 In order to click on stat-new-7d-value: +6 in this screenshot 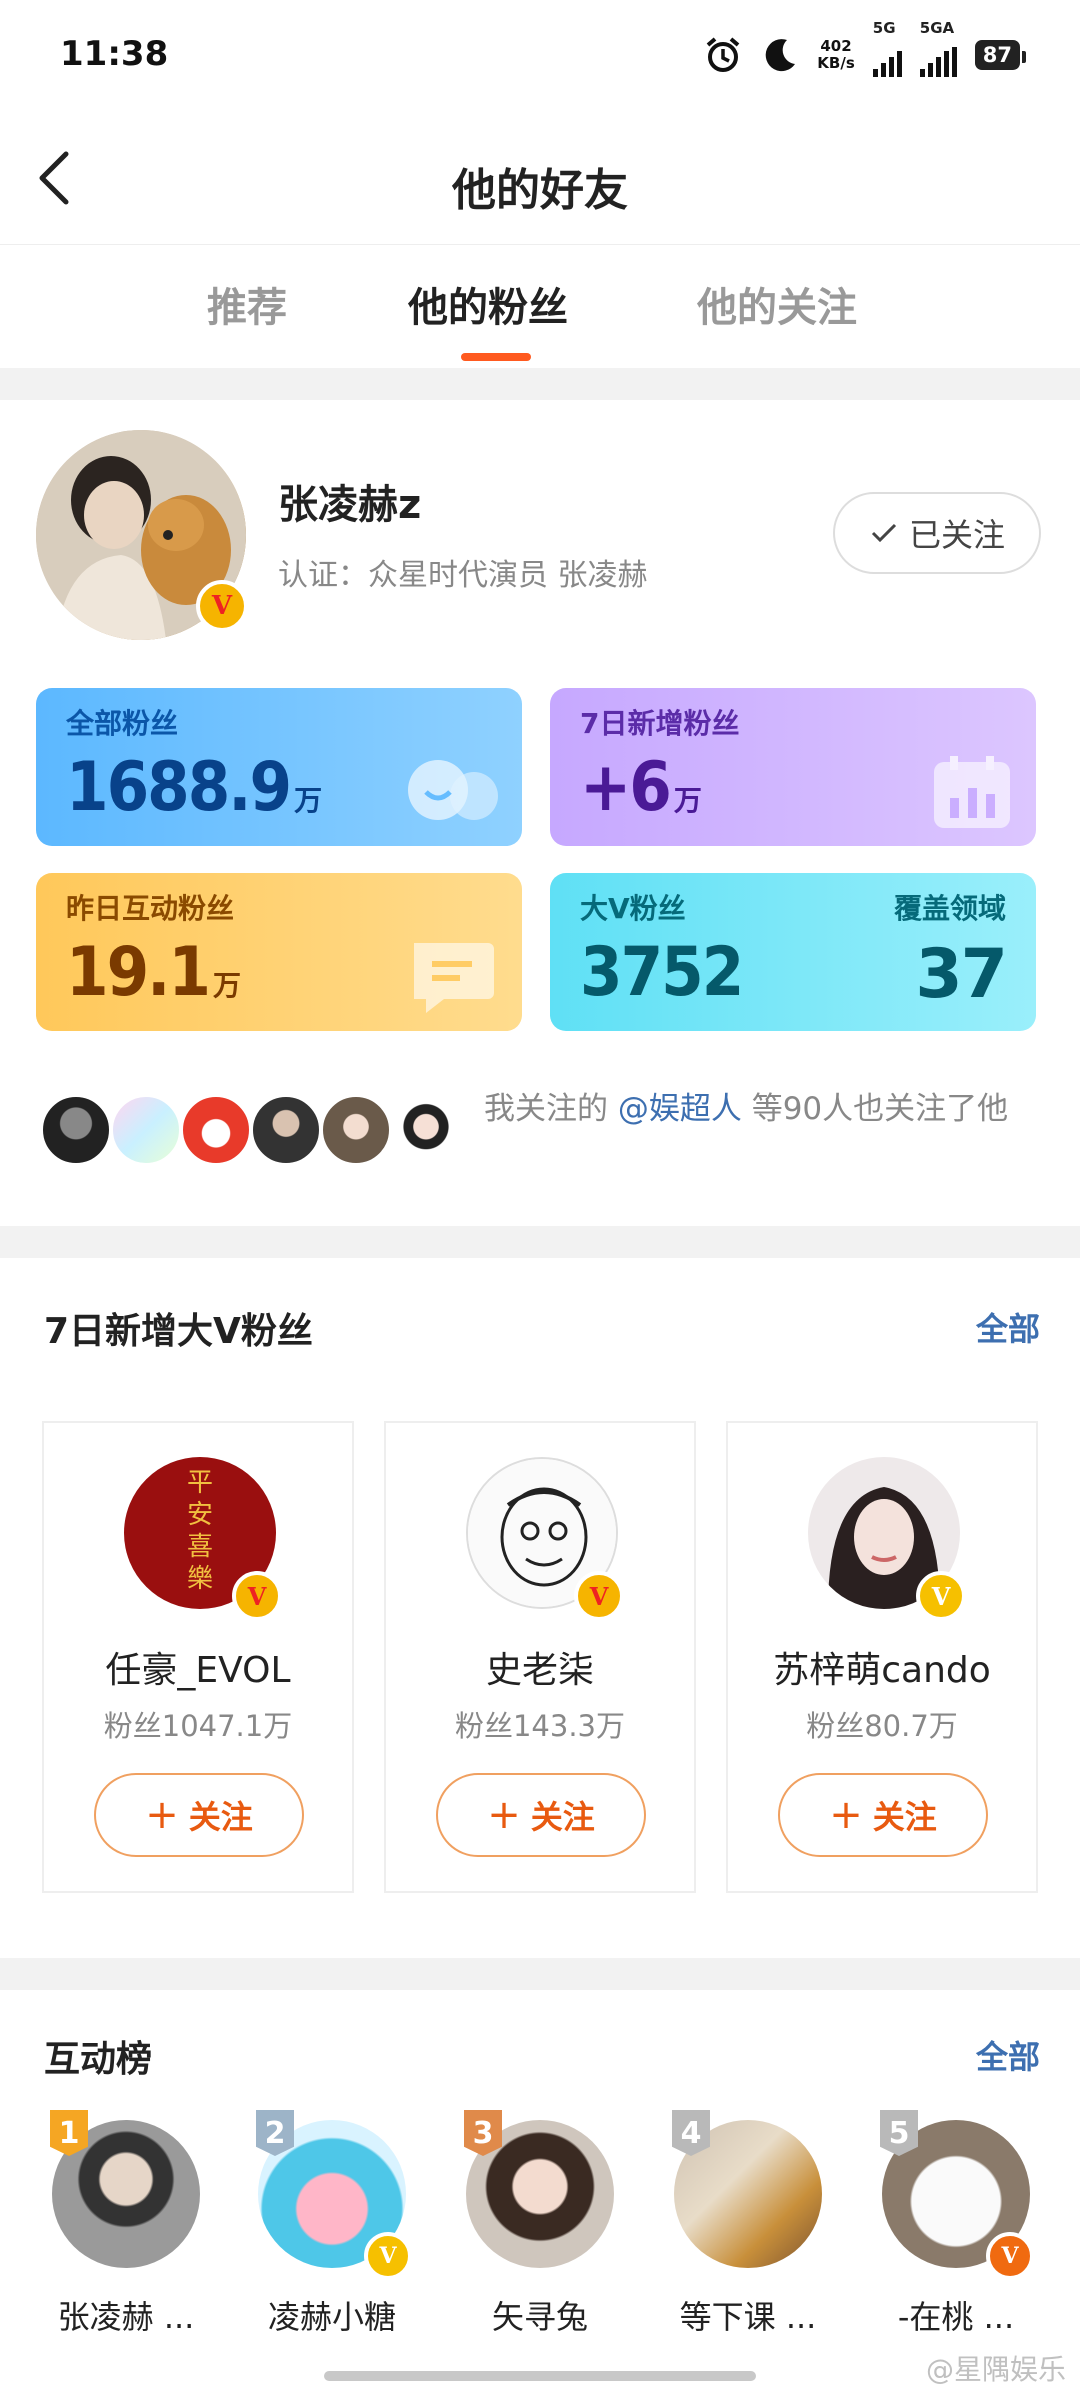, I will do `click(626, 787)`.